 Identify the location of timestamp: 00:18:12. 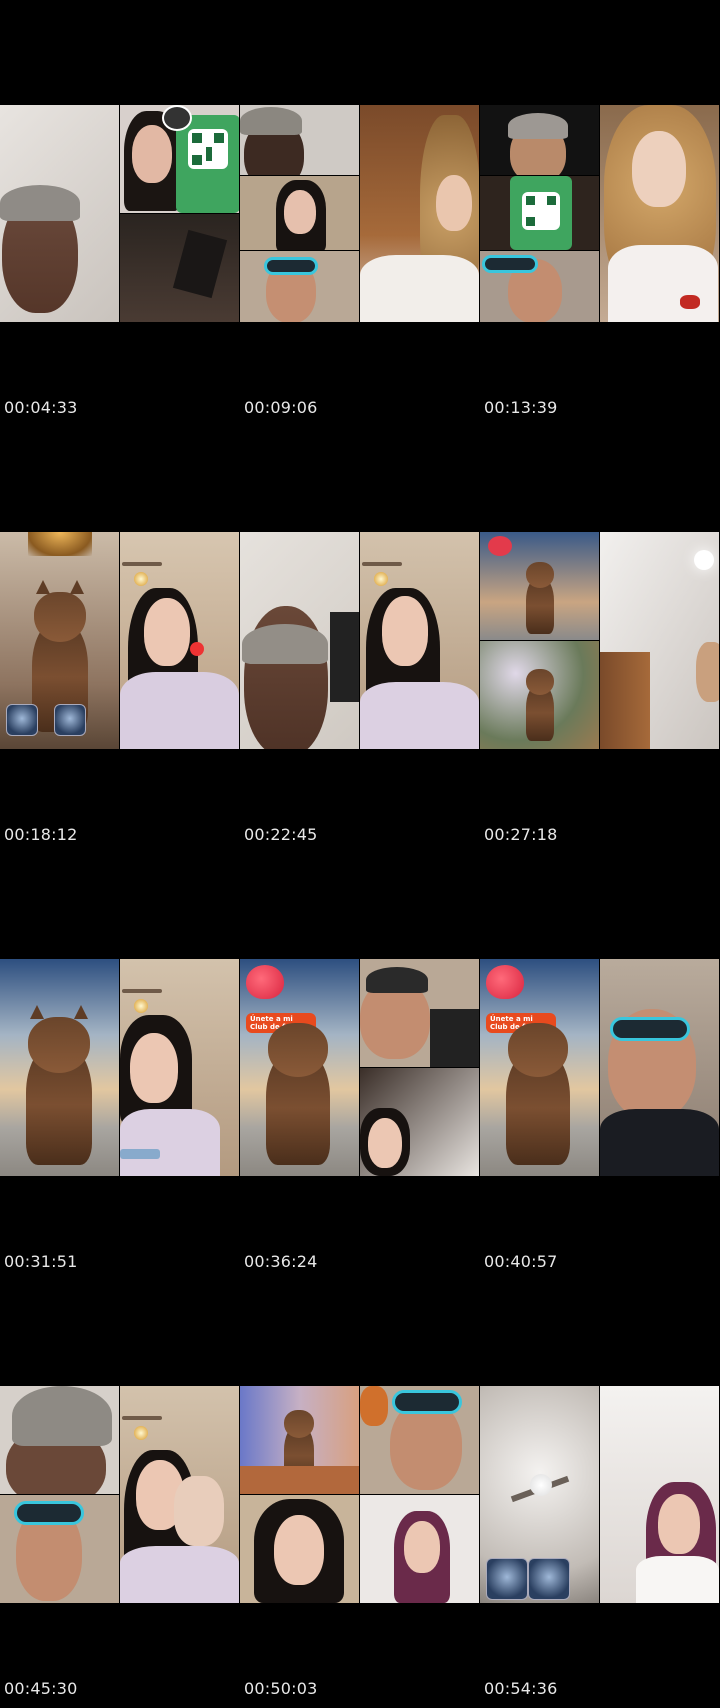
(41, 834).